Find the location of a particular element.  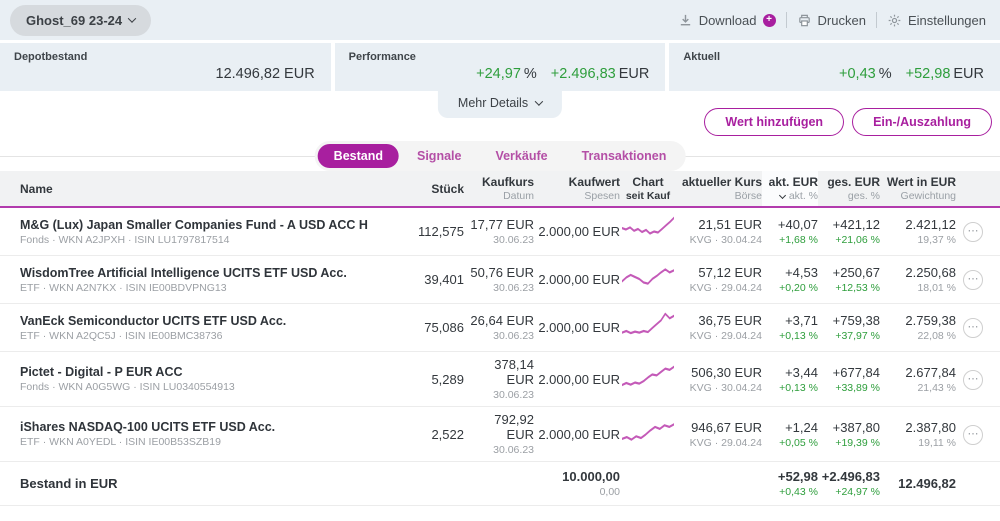

cell-ges-eur: +421,12 +21,06 % is located at coordinates (856, 231).